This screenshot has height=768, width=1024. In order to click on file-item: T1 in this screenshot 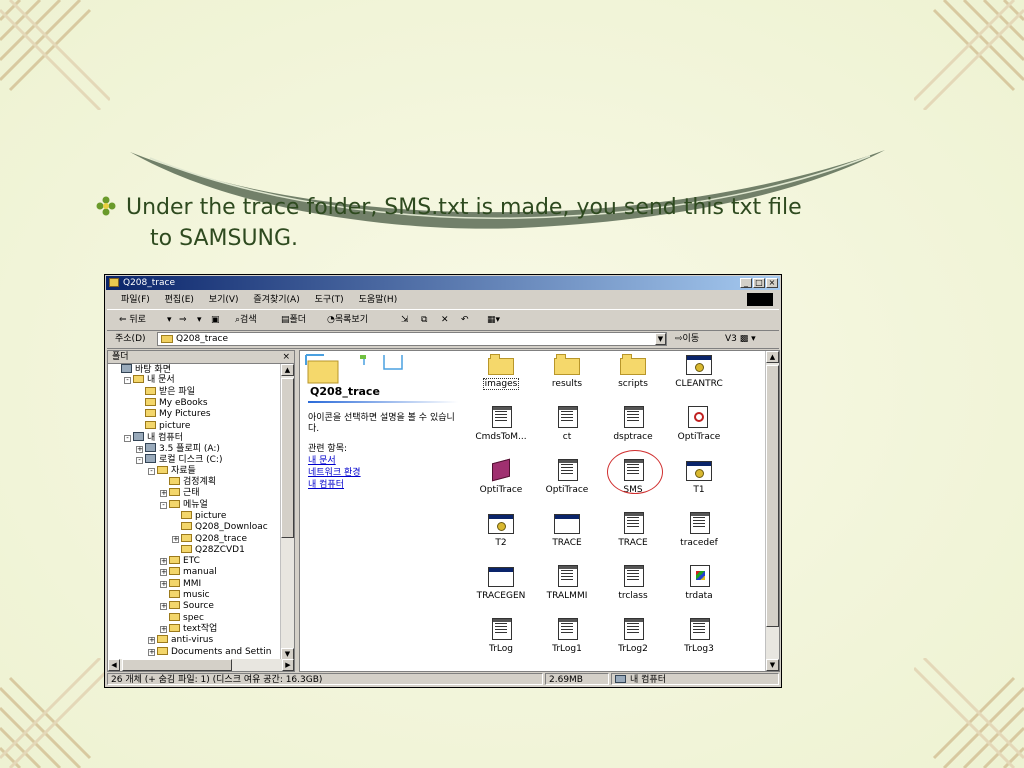, I will do `click(699, 477)`.